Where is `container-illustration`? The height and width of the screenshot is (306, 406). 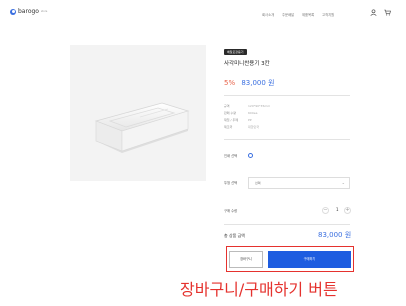 container-illustration is located at coordinates (142, 127).